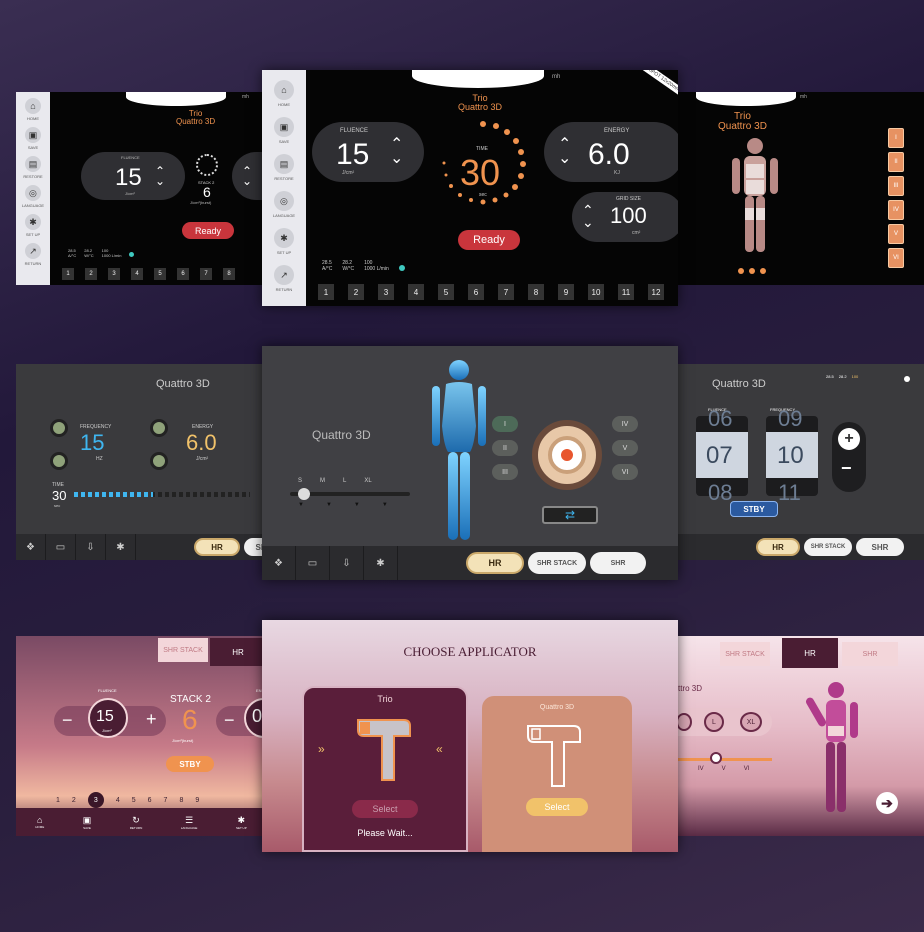 This screenshot has width=924, height=932. I want to click on nav-save: ▣ SAVE, so click(87, 822).